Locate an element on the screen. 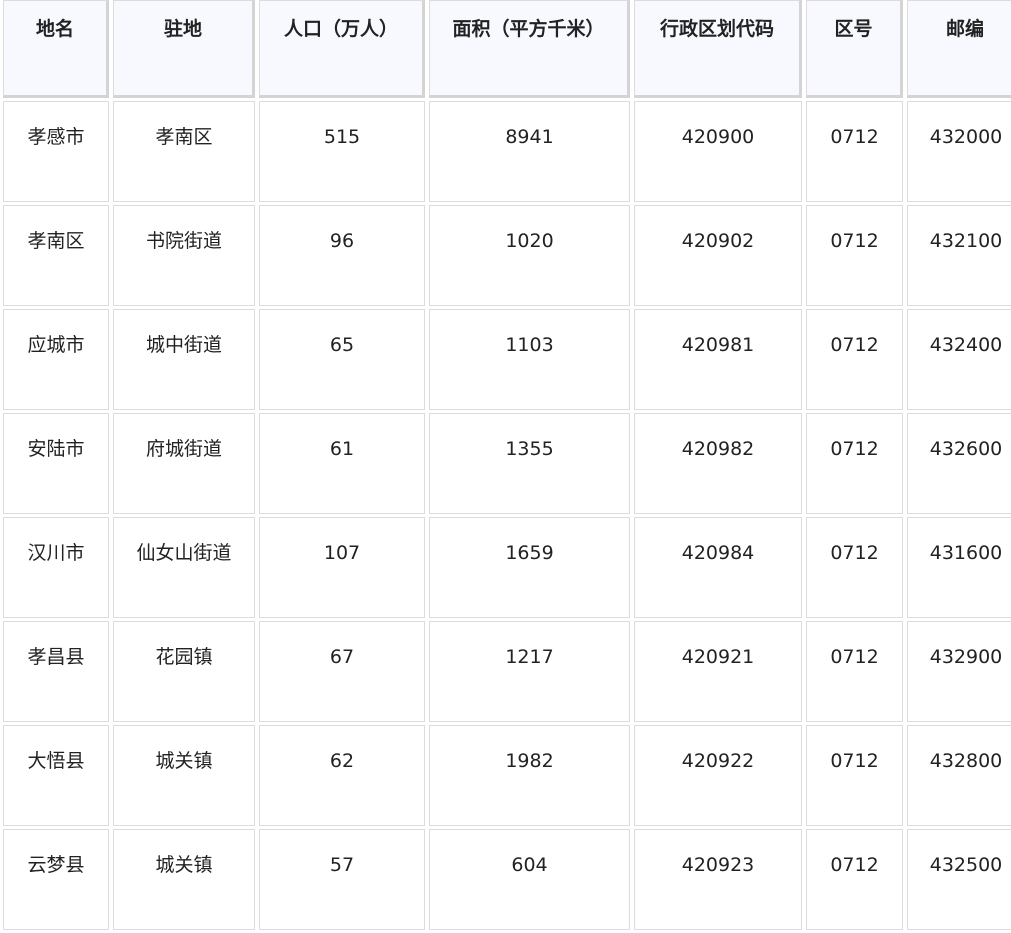 The width and height of the screenshot is (1011, 933). cell-place-name: 应城市 is located at coordinates (56, 359).